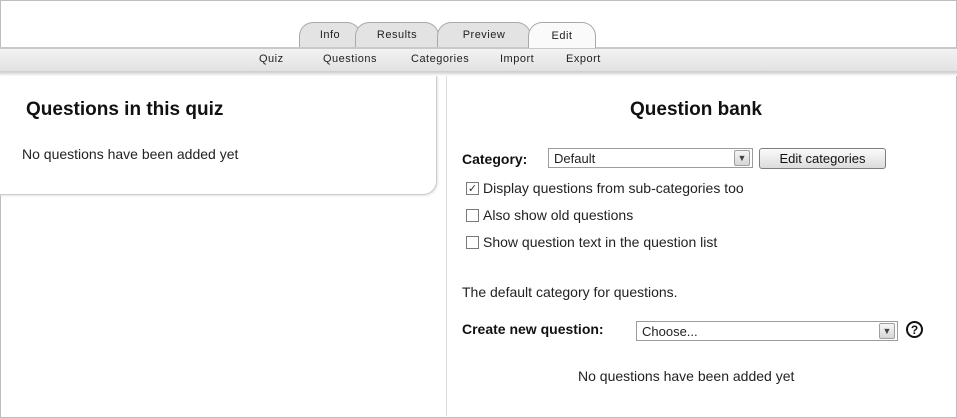 This screenshot has height=418, width=957. I want to click on tab-preview-label: Preview, so click(484, 35).